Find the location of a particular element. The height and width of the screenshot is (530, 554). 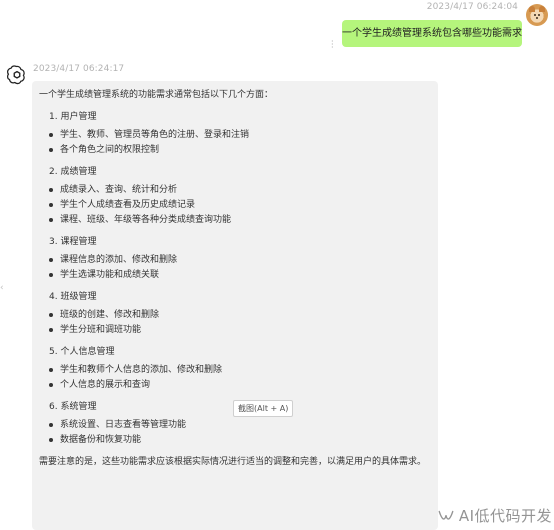

list-item: 数据备份和恢复功能 is located at coordinates (240, 440).